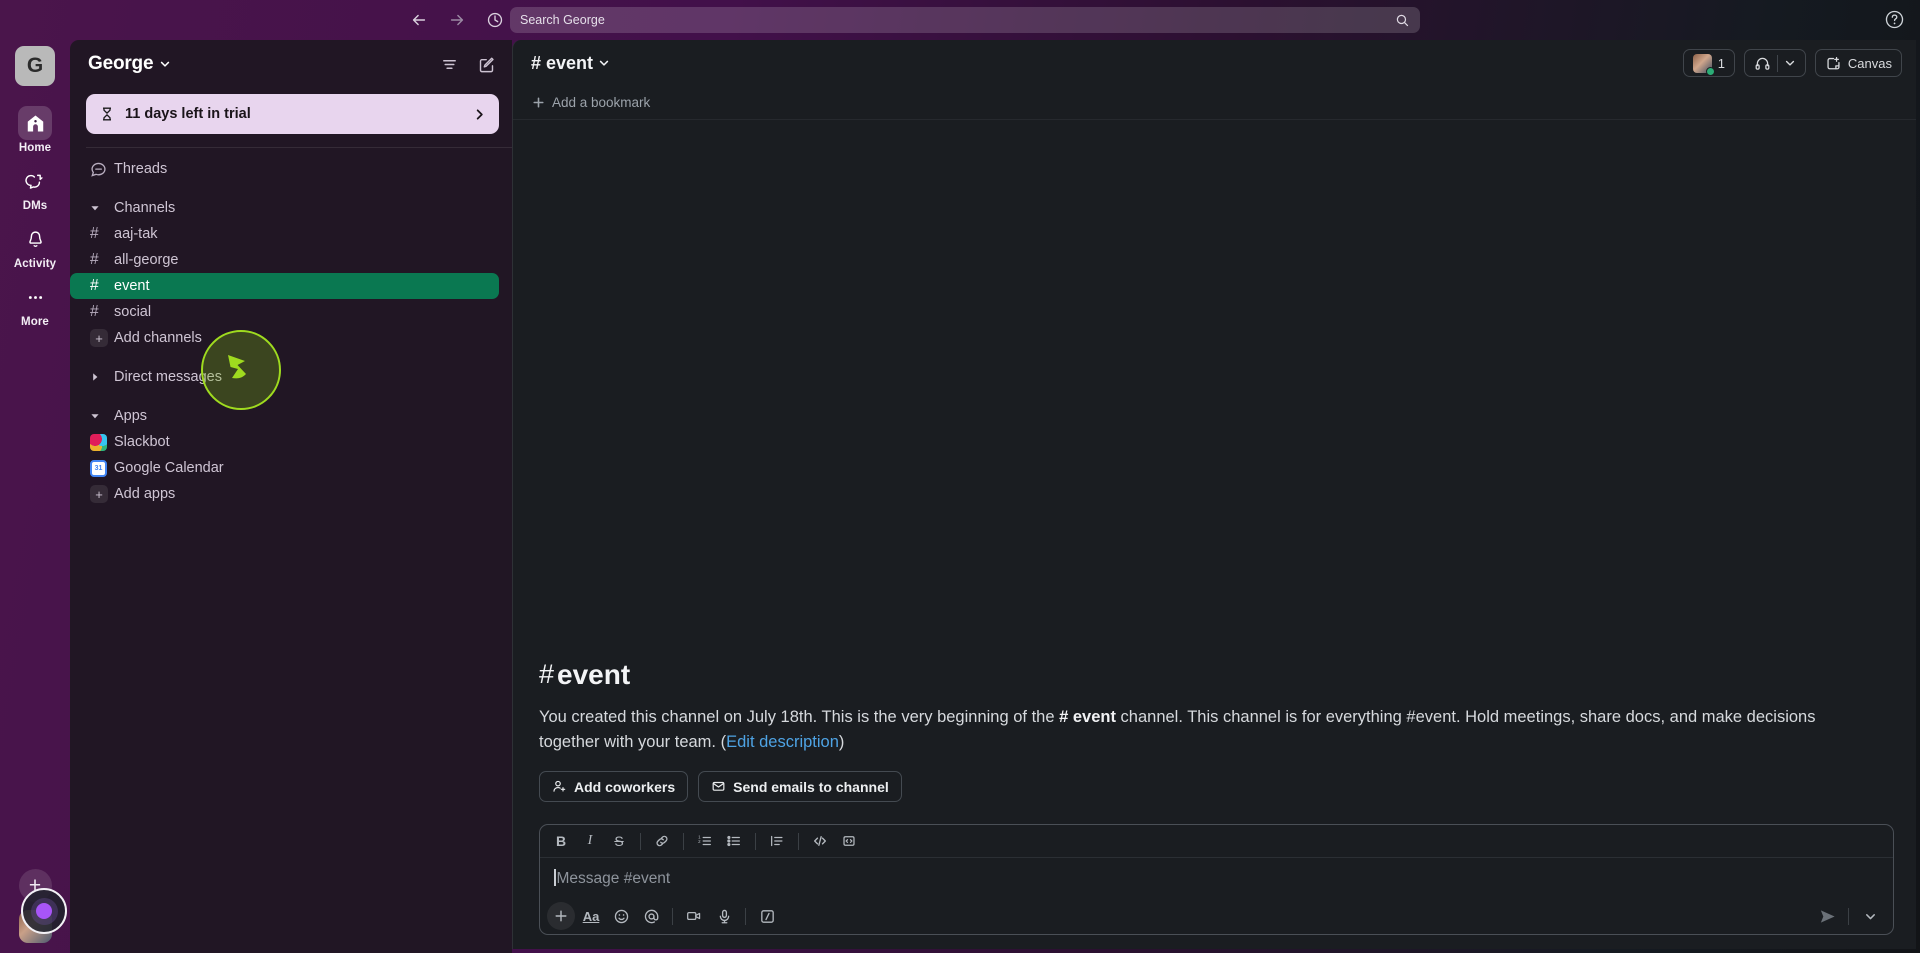 This screenshot has width=1920, height=953. What do you see at coordinates (965, 20) in the screenshot?
I see `search-input: Search George` at bounding box center [965, 20].